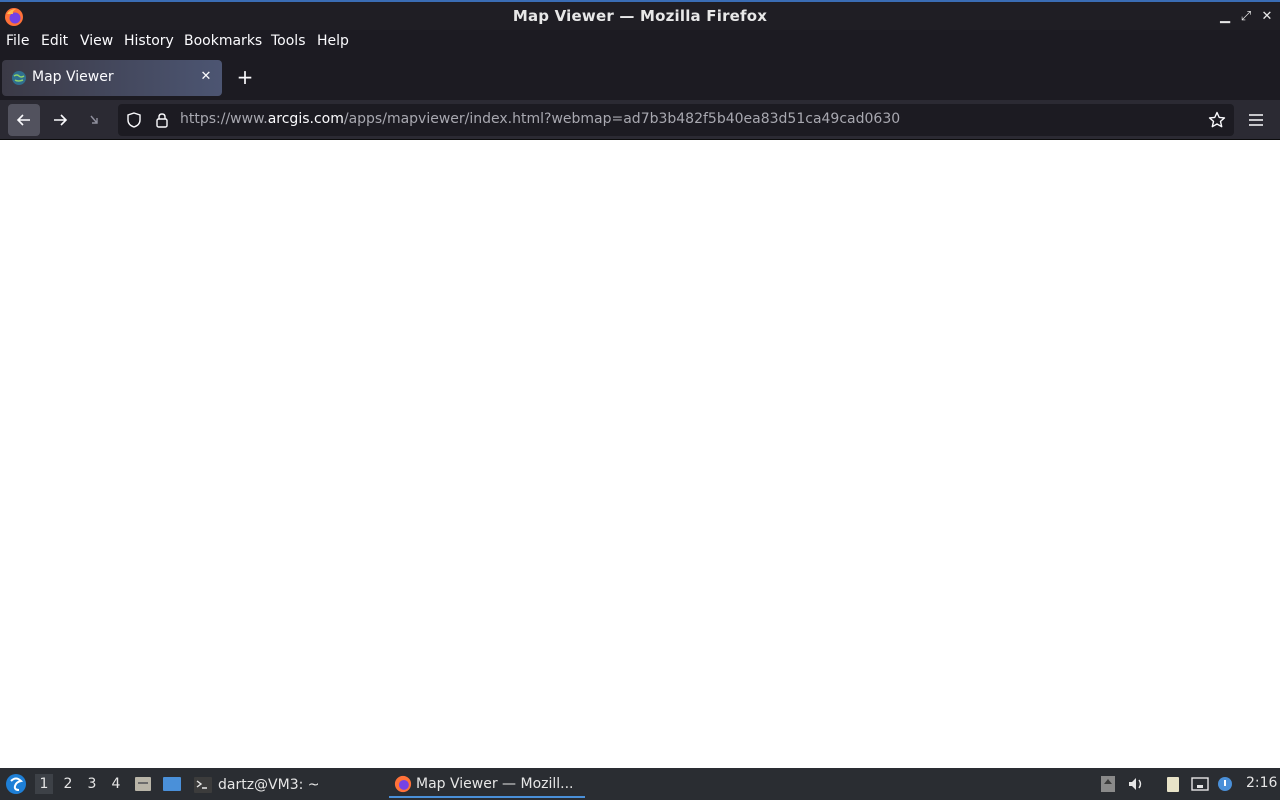 This screenshot has width=1280, height=800. Describe the element at coordinates (44, 784) in the screenshot. I see `workspace-1: 1` at that location.